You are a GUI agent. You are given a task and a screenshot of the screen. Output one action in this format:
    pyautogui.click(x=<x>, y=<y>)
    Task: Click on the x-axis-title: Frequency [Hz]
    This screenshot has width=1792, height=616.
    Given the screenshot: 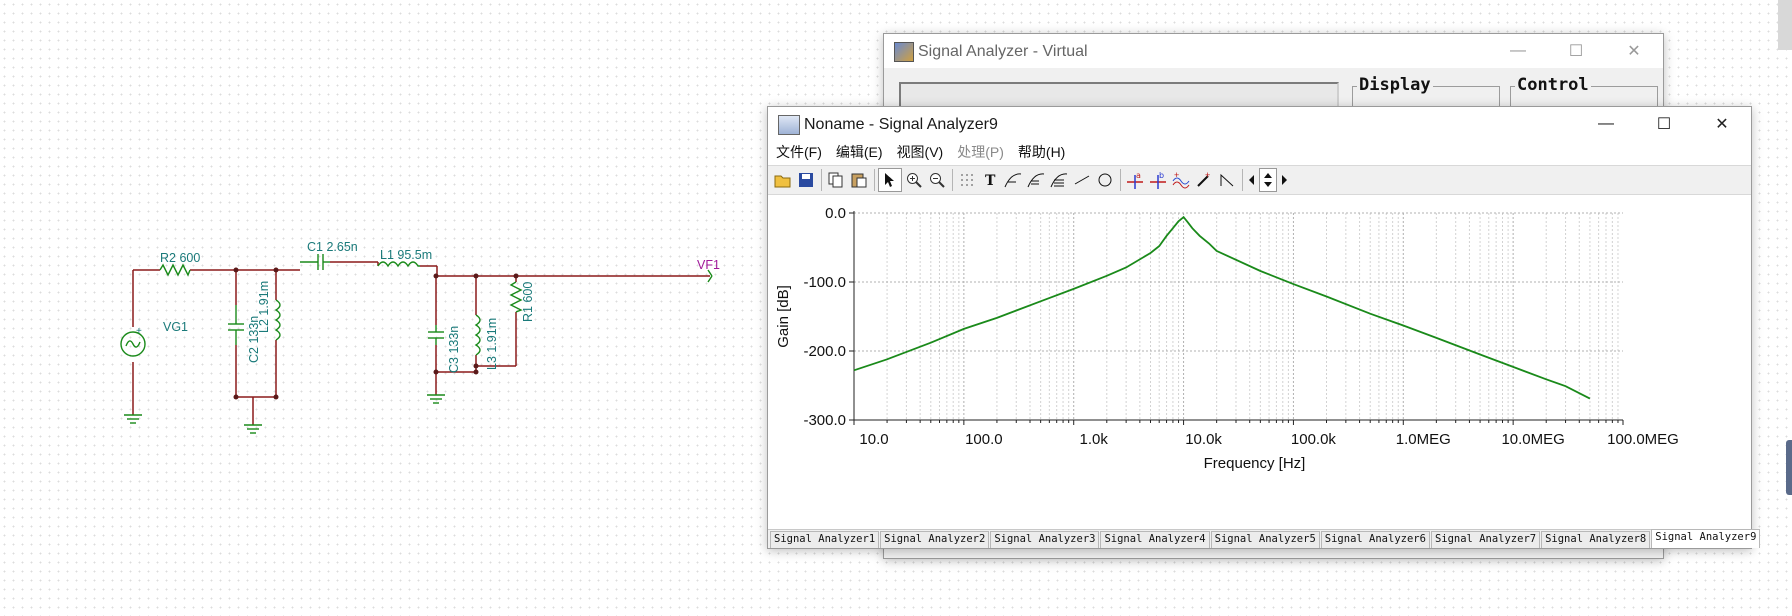 What is the action you would take?
    pyautogui.click(x=1255, y=463)
    